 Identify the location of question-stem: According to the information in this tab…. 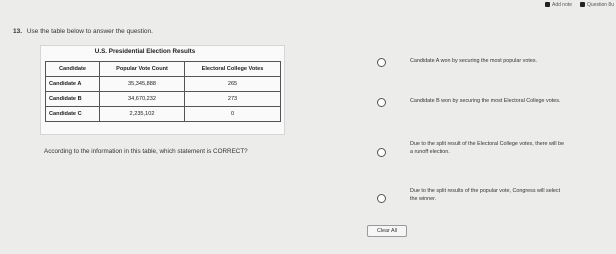
(146, 151).